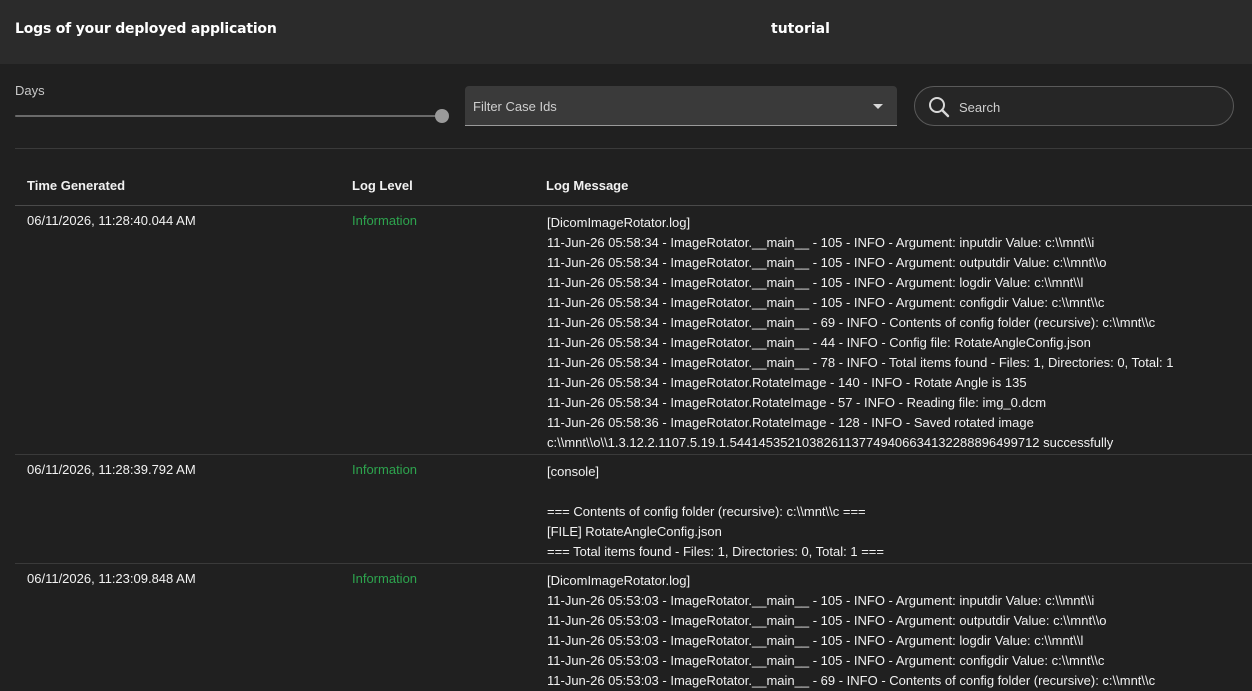  Describe the element at coordinates (1089, 107) in the screenshot. I see `search-input` at that location.